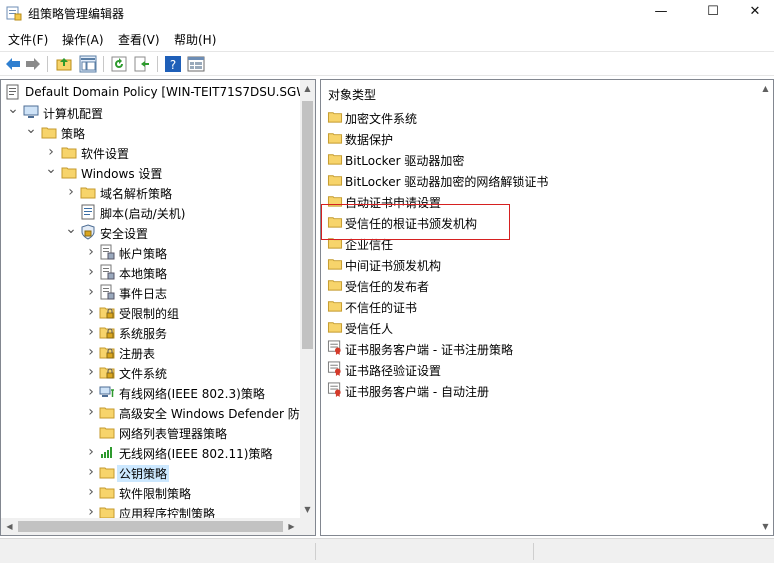  What do you see at coordinates (291, 526) in the screenshot?
I see `scroll-right-arrow-icon: ▶` at bounding box center [291, 526].